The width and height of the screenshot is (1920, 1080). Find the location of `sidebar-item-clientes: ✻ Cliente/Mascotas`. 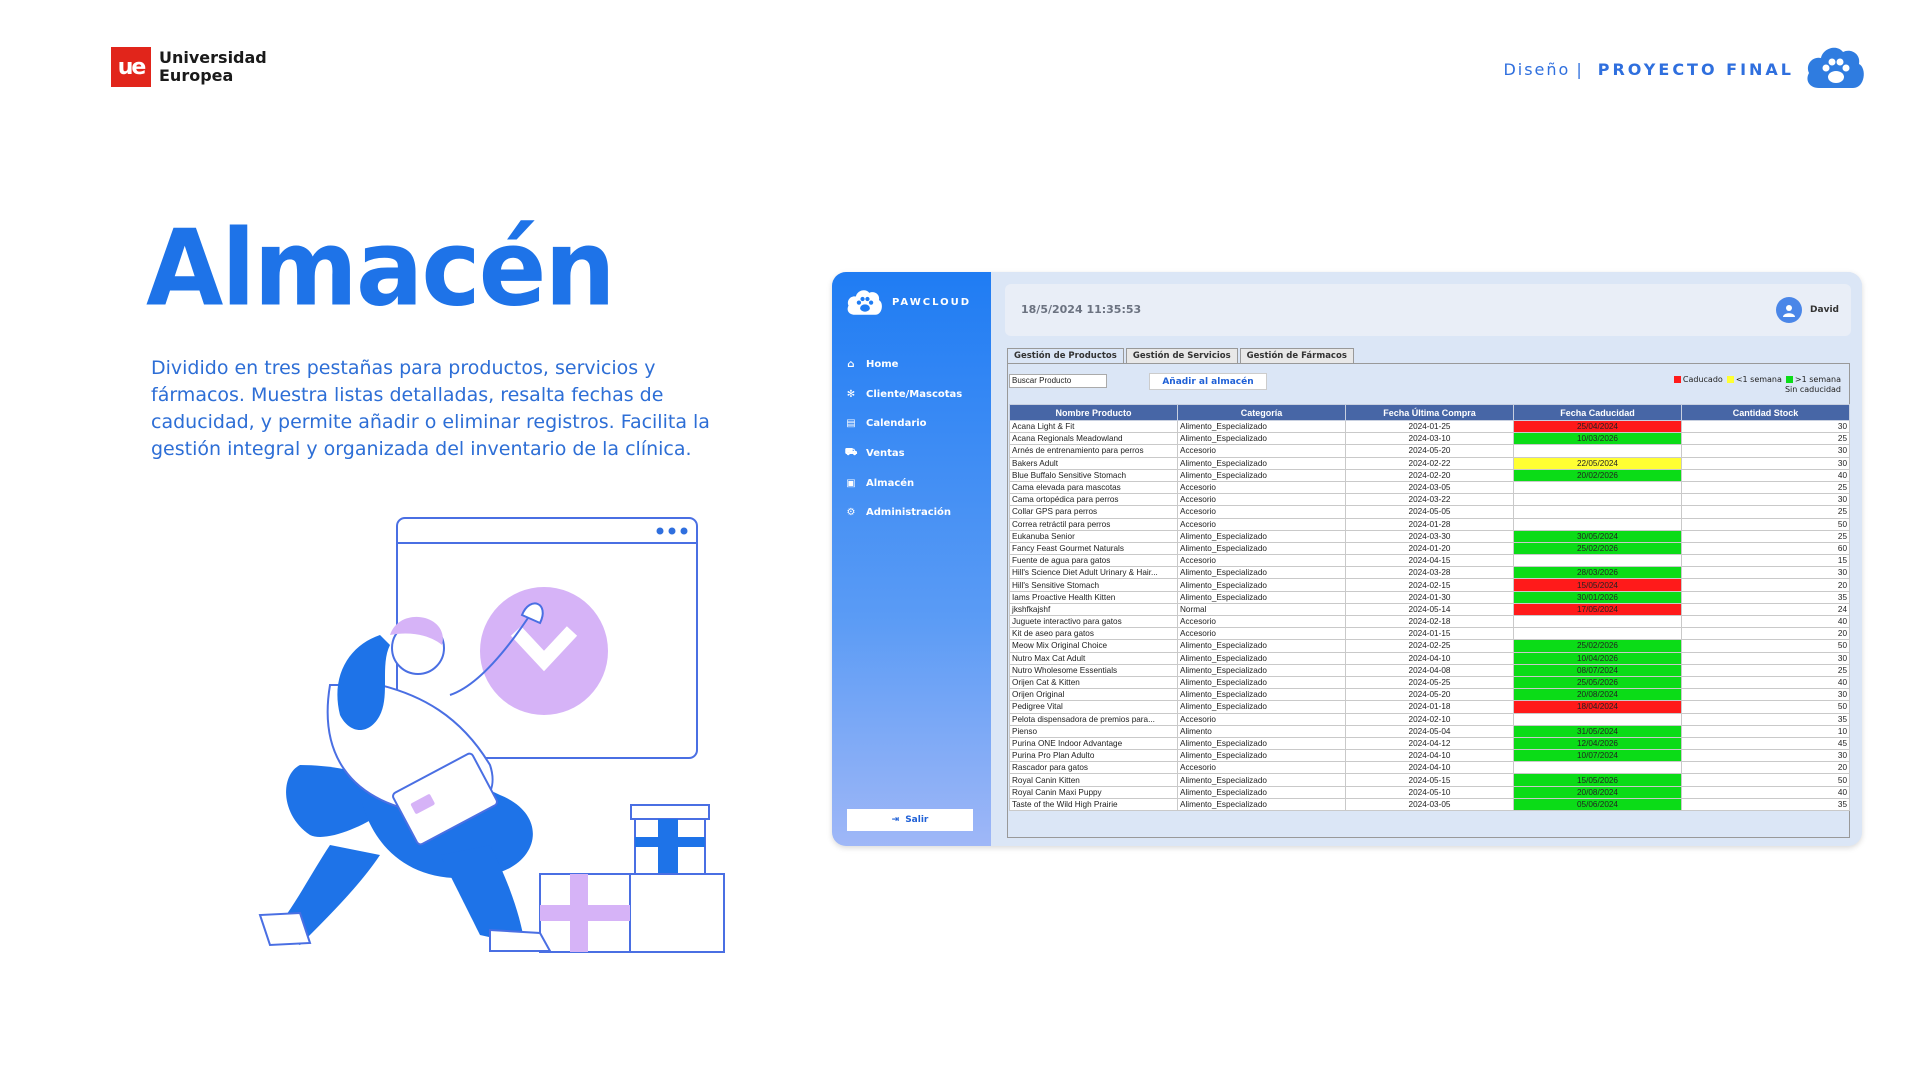

sidebar-item-clientes: ✻ Cliente/Mascotas is located at coordinates (904, 395).